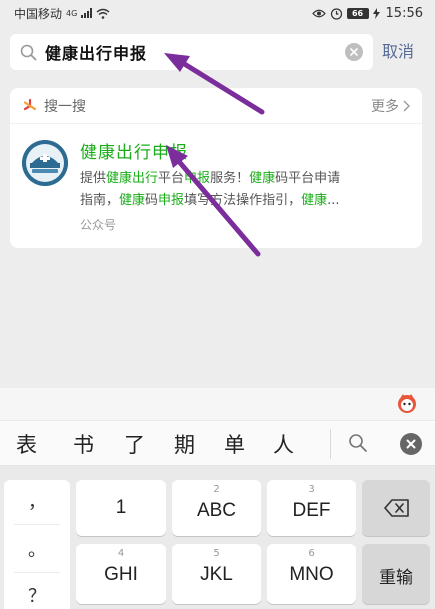 The height and width of the screenshot is (609, 435). I want to click on clear-search-button, so click(354, 52).